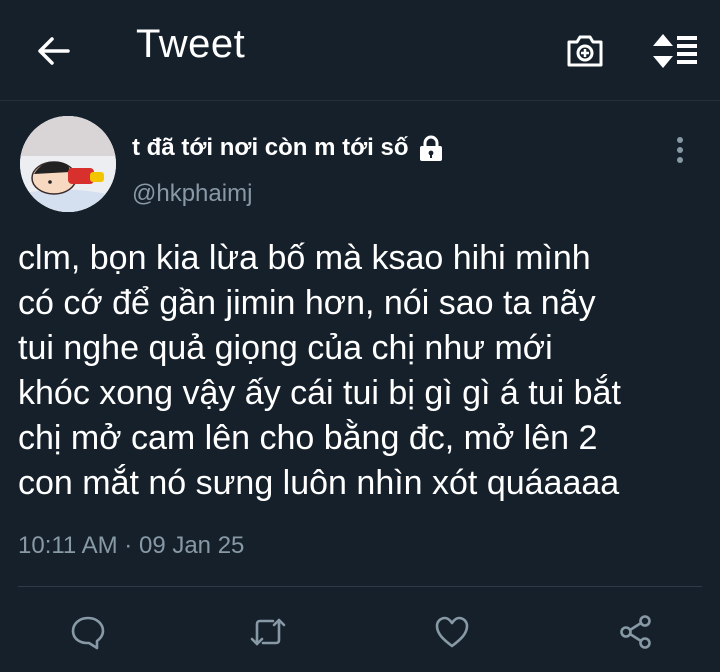 The height and width of the screenshot is (672, 720). I want to click on display-name: t đã tới nơi còn m tới số, so click(288, 148).